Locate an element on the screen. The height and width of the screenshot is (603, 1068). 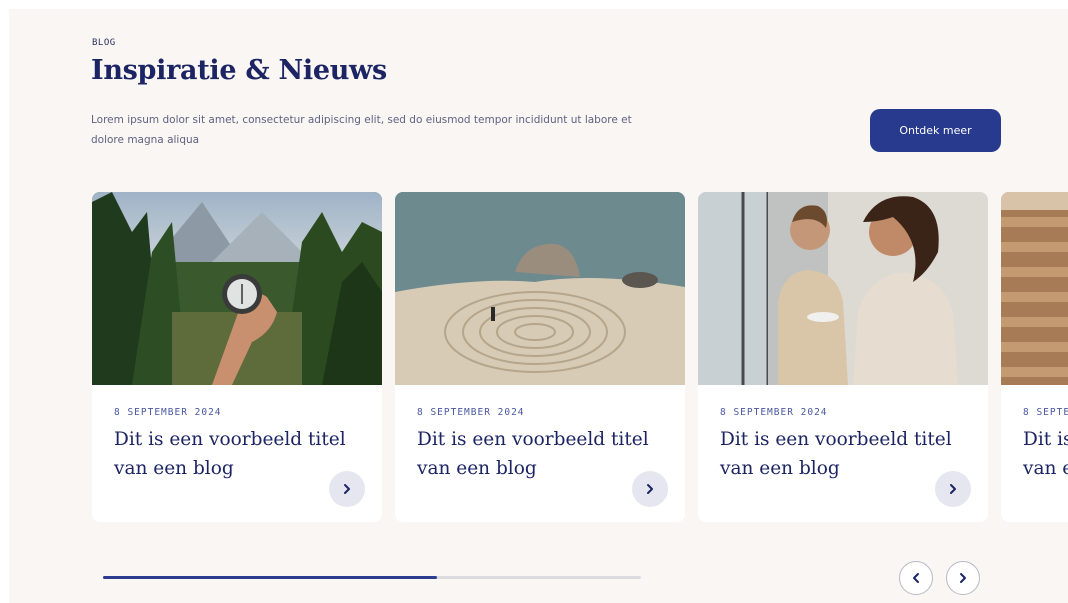
card-image-conversation is located at coordinates (843, 288).